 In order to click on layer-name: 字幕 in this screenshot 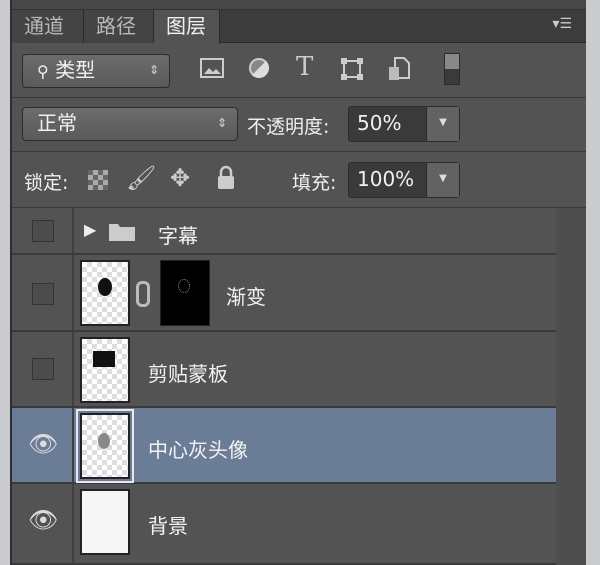, I will do `click(178, 234)`.